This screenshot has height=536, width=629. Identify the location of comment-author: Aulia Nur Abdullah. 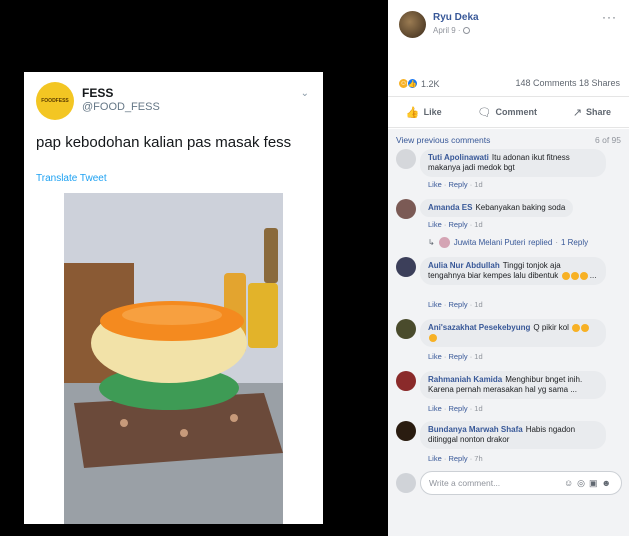
(464, 265).